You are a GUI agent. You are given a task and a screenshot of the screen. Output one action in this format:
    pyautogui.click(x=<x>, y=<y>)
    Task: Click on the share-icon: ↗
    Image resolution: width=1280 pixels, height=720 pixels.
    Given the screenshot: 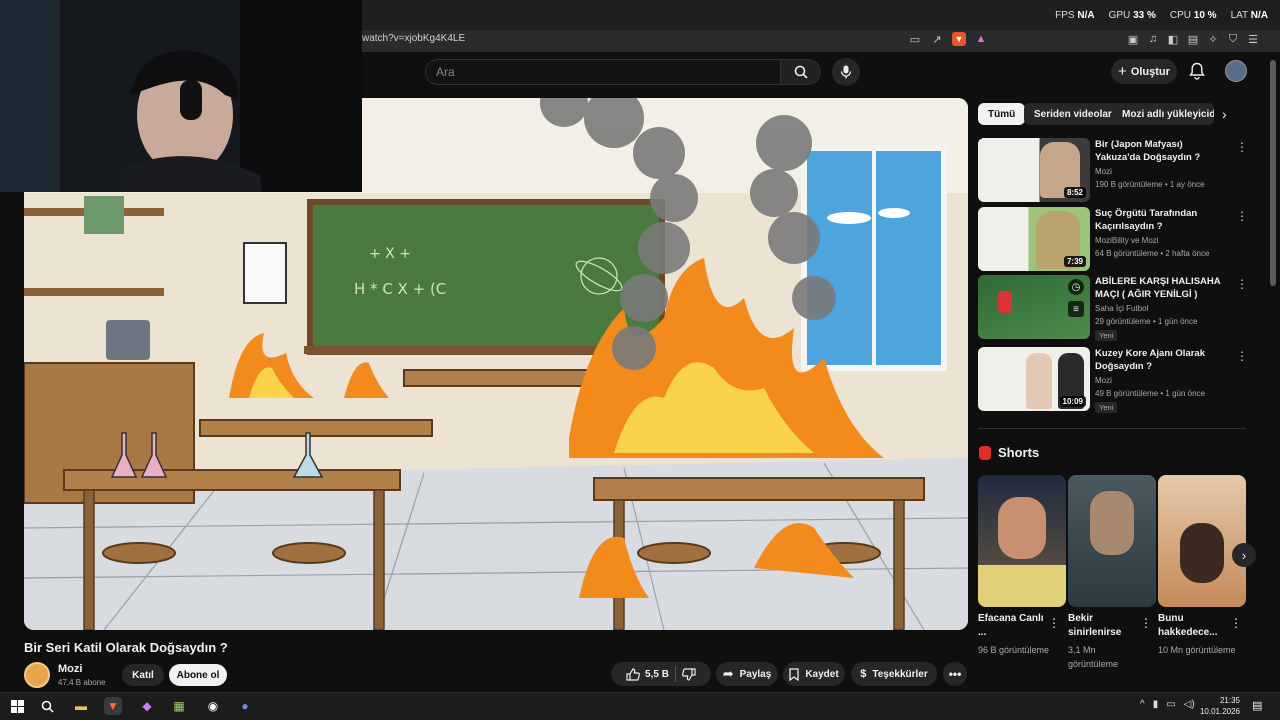 What is the action you would take?
    pyautogui.click(x=937, y=39)
    